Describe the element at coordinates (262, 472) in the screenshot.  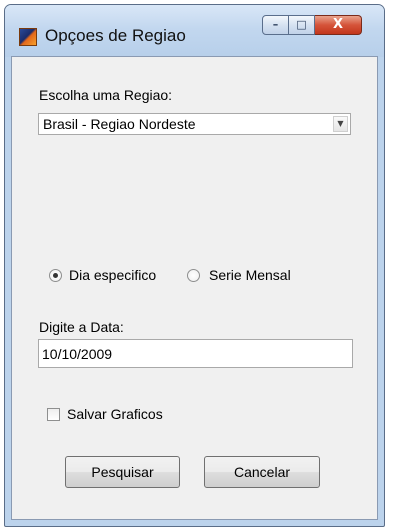
I see `cancel-button: Cancelar` at that location.